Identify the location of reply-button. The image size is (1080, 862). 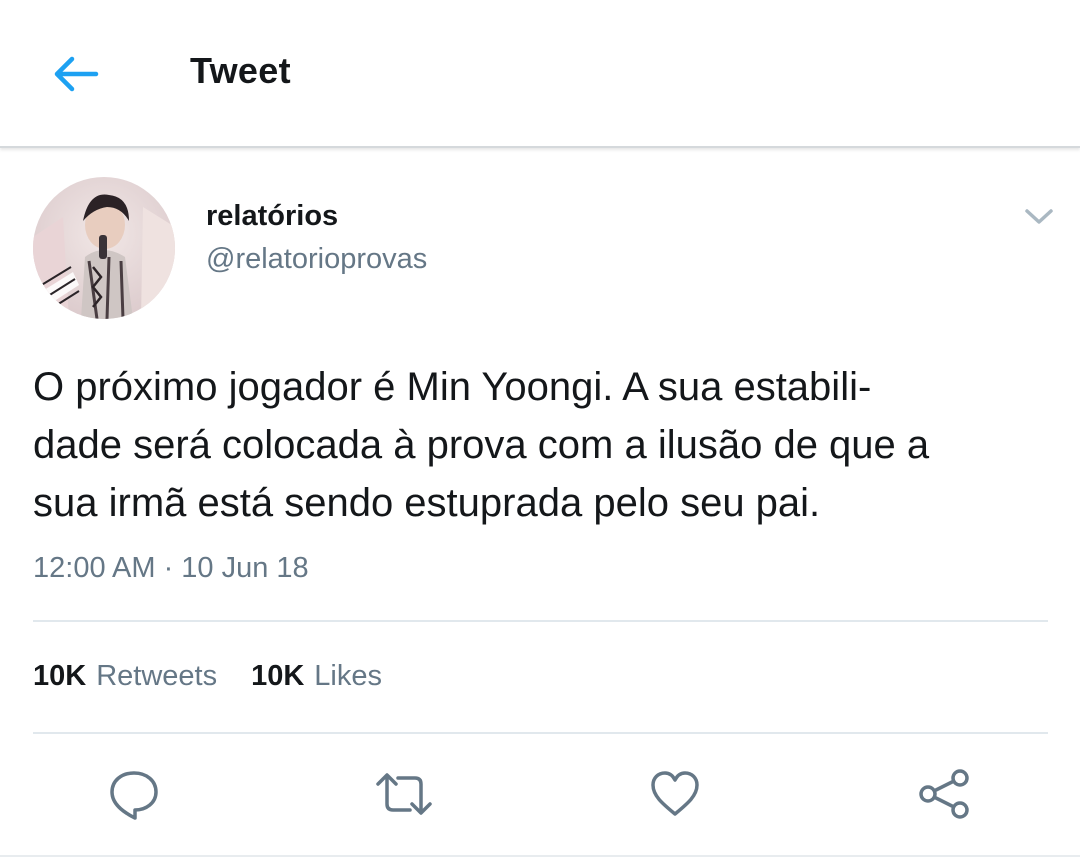
(134, 794).